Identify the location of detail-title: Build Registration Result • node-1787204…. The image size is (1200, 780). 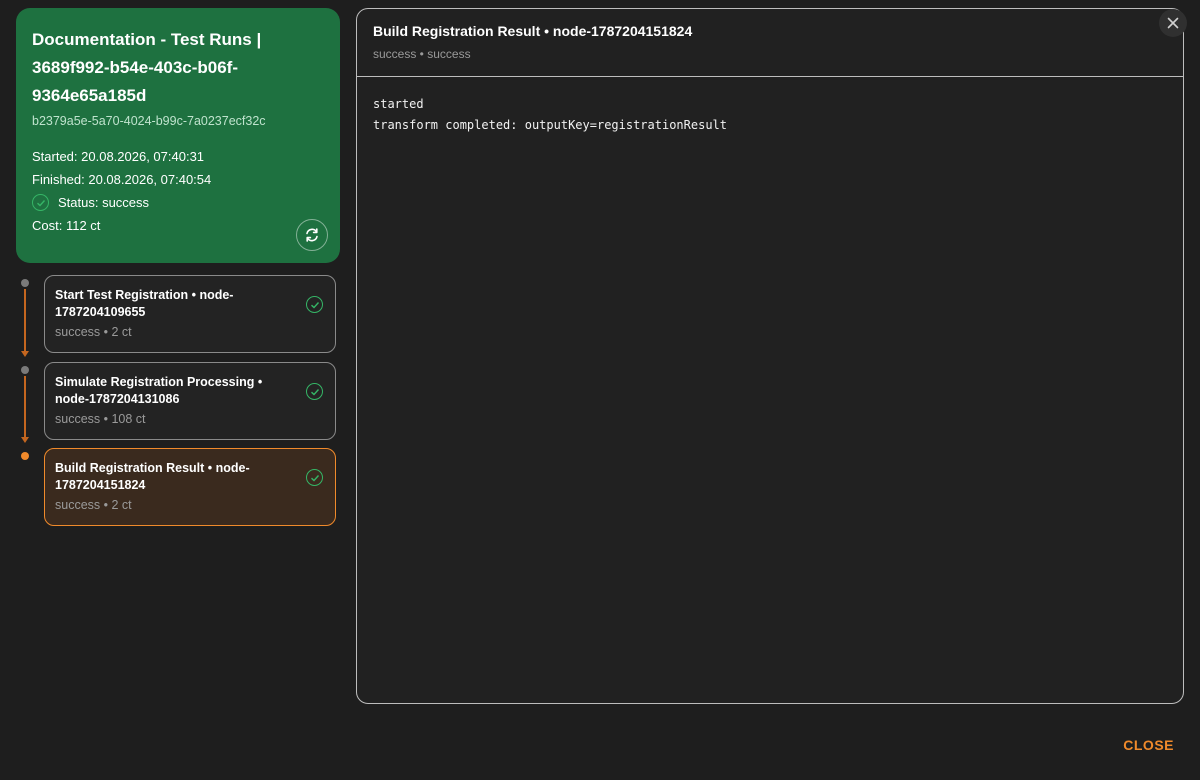
(533, 31).